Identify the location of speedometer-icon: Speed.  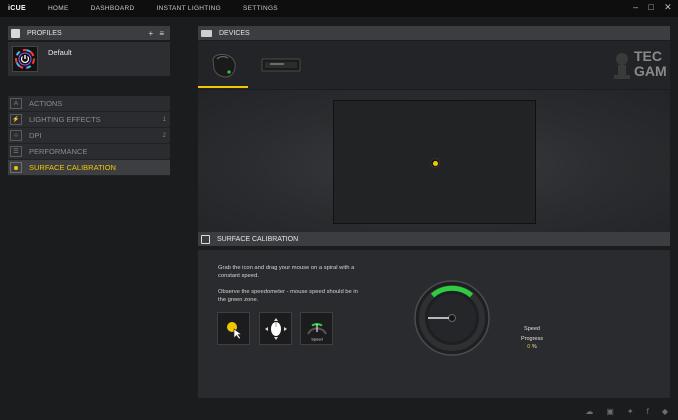
(316, 331).